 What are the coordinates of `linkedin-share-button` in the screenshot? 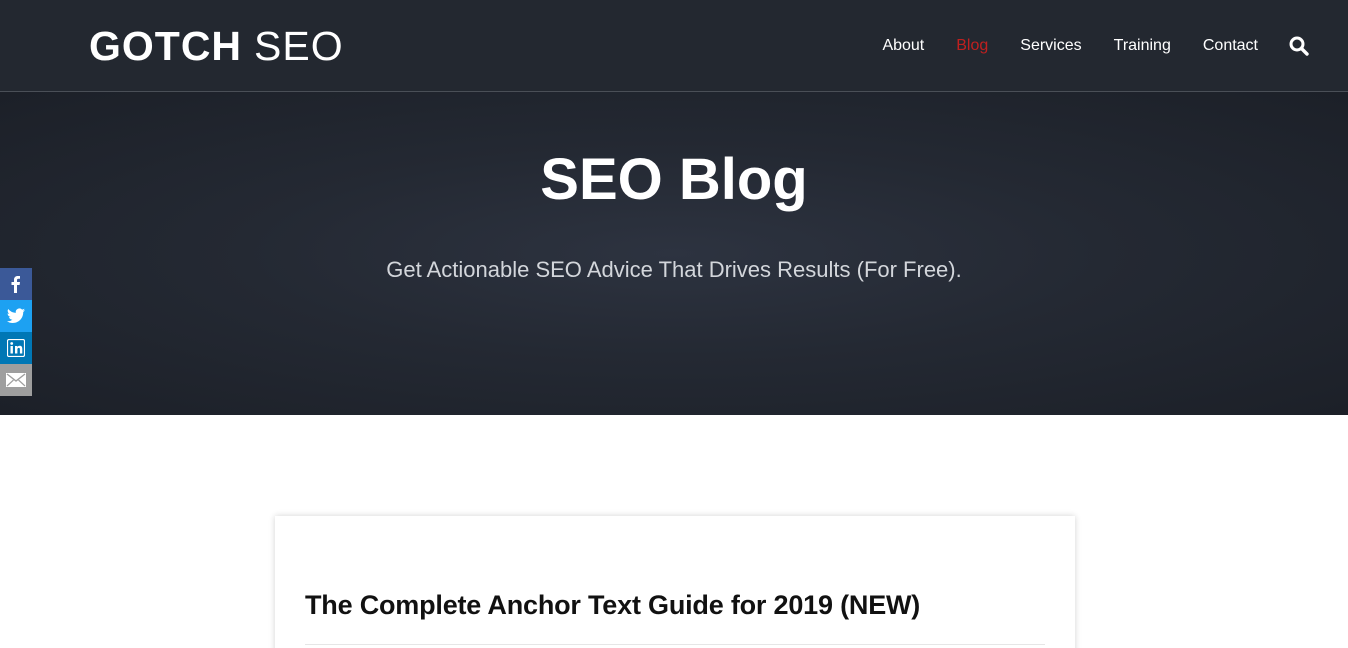 It's located at (16, 348).